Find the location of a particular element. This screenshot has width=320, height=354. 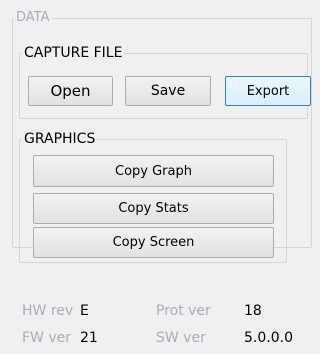

fw-ver-label: FW ver is located at coordinates (46, 338).